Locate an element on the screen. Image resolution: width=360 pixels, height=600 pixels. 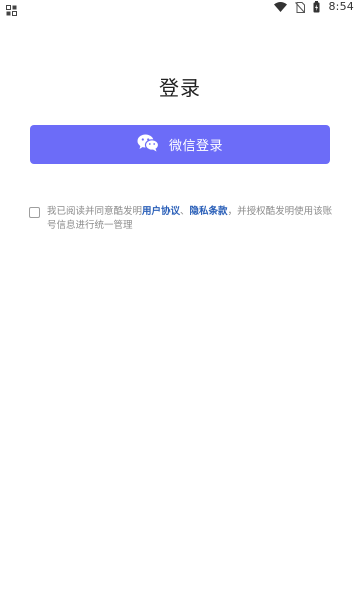
status-bar: 8:54 is located at coordinates (180, 8).